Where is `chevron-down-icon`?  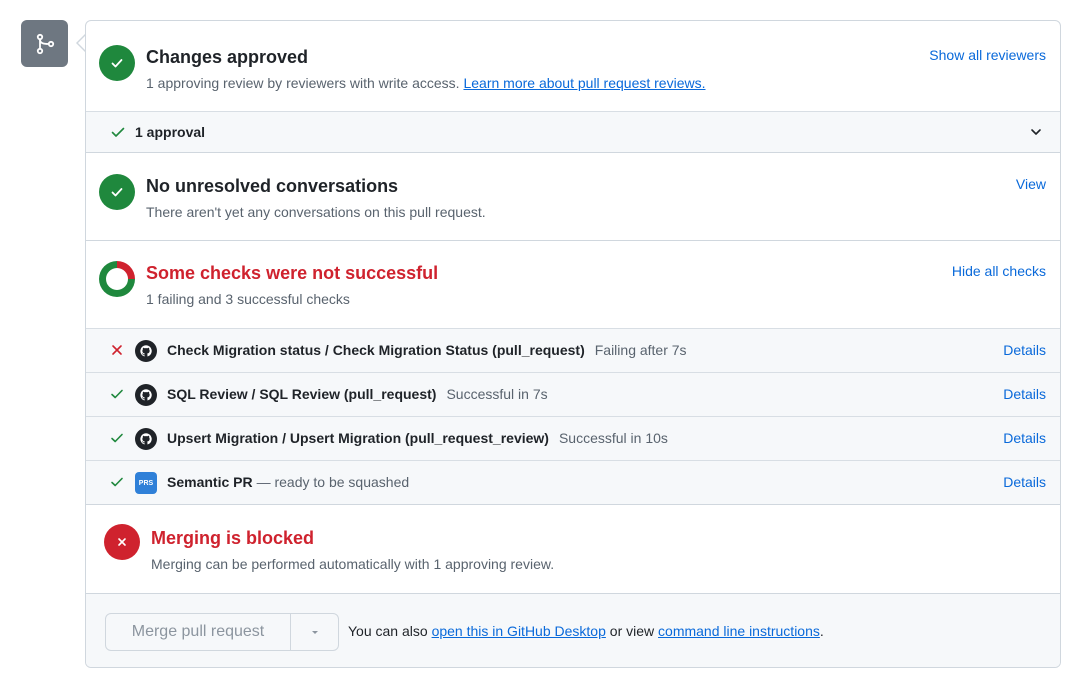
chevron-down-icon is located at coordinates (1036, 132).